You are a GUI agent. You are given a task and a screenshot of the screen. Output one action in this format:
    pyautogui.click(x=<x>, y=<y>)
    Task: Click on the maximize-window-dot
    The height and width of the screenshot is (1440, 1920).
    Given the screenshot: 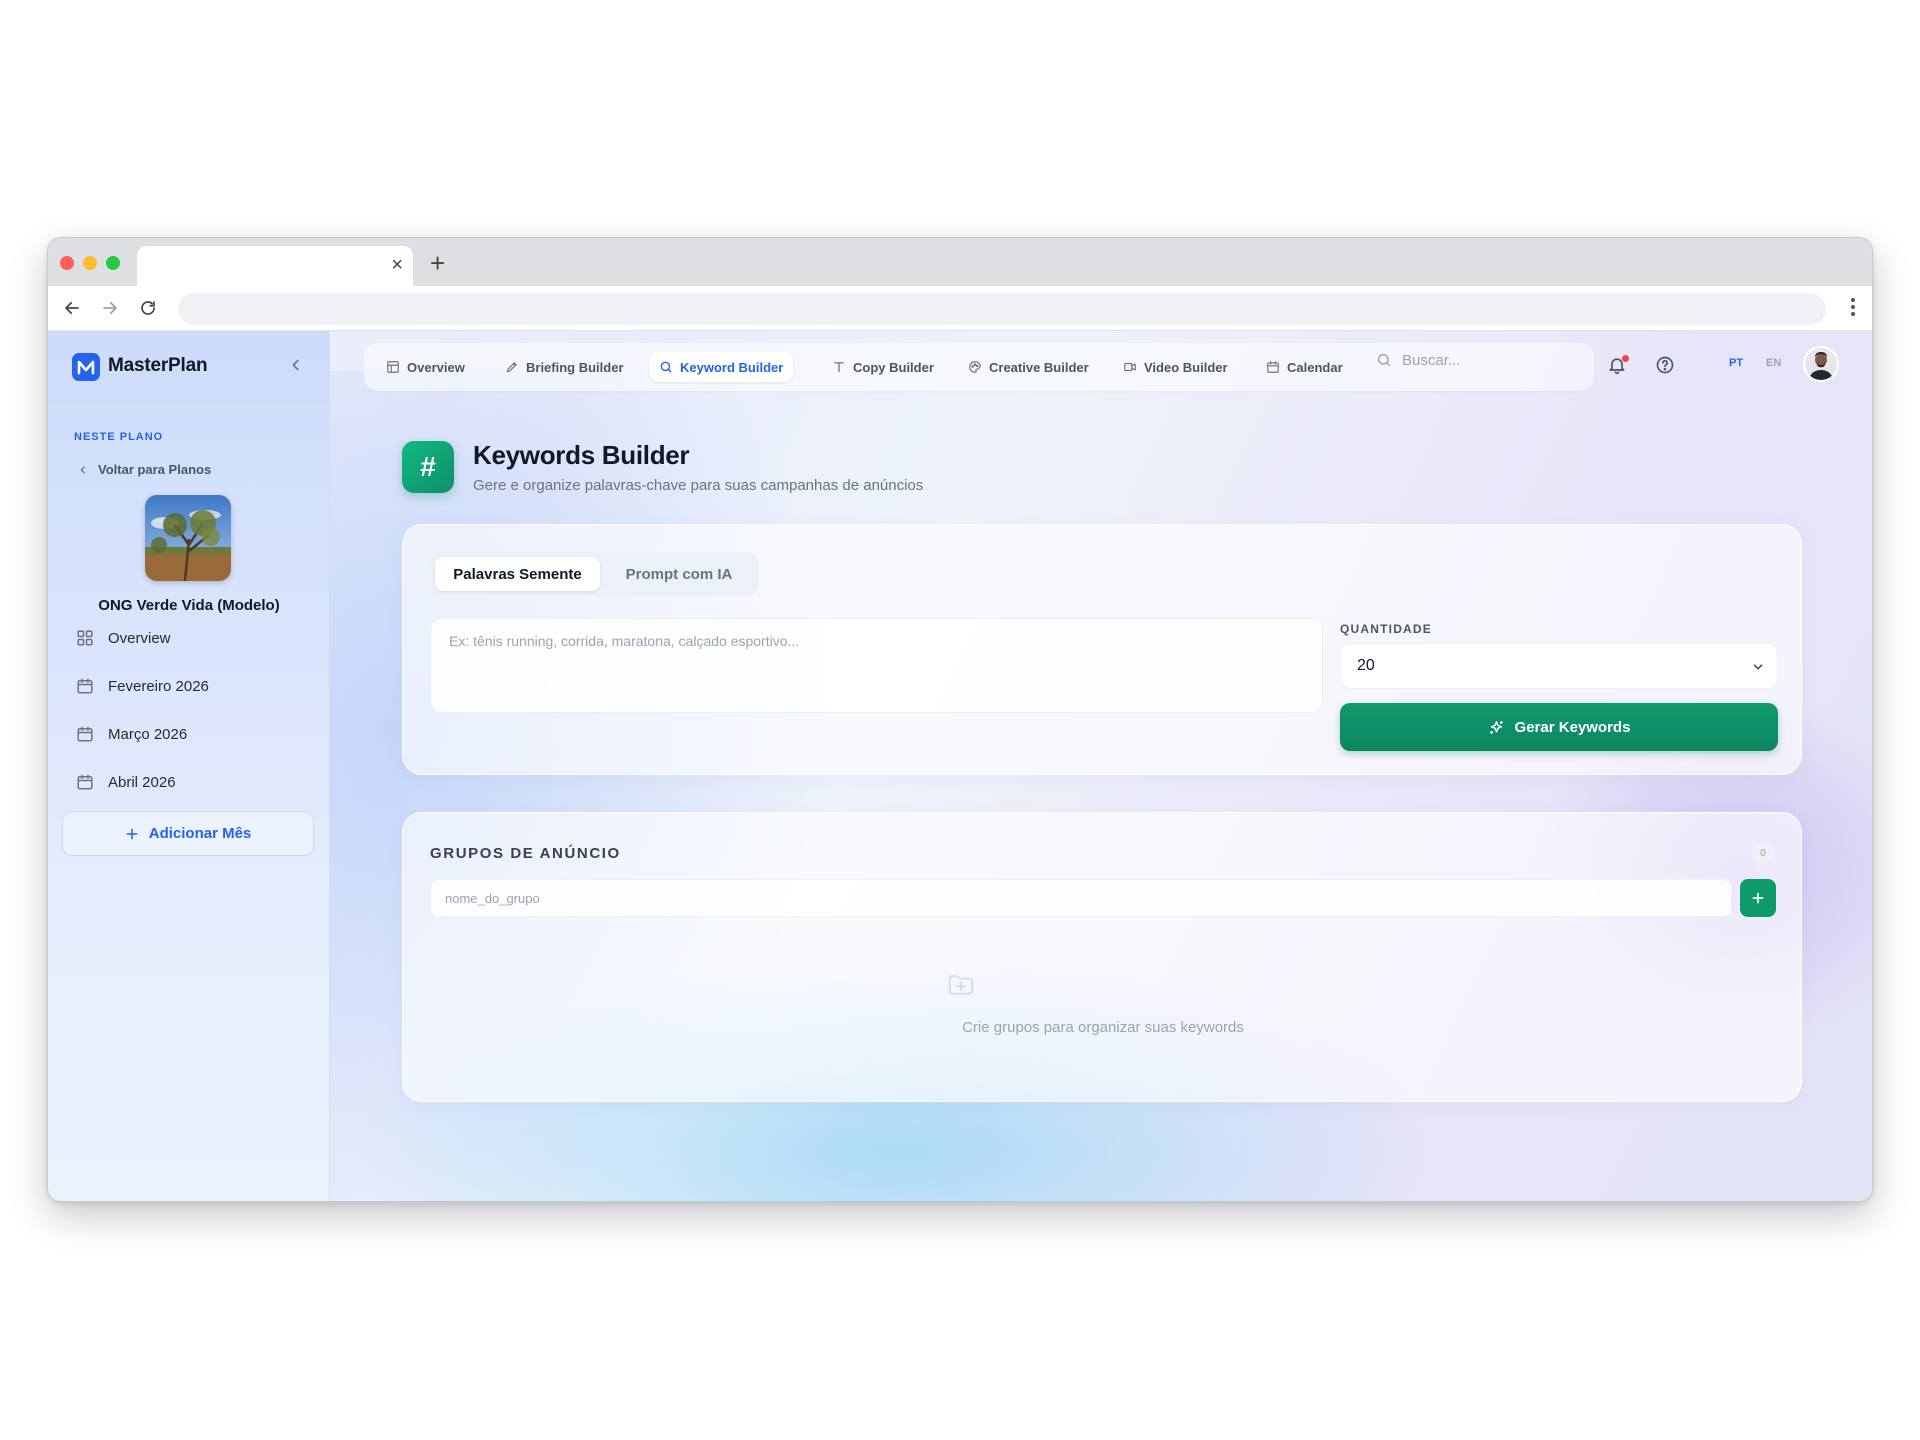 What is the action you would take?
    pyautogui.click(x=113, y=263)
    